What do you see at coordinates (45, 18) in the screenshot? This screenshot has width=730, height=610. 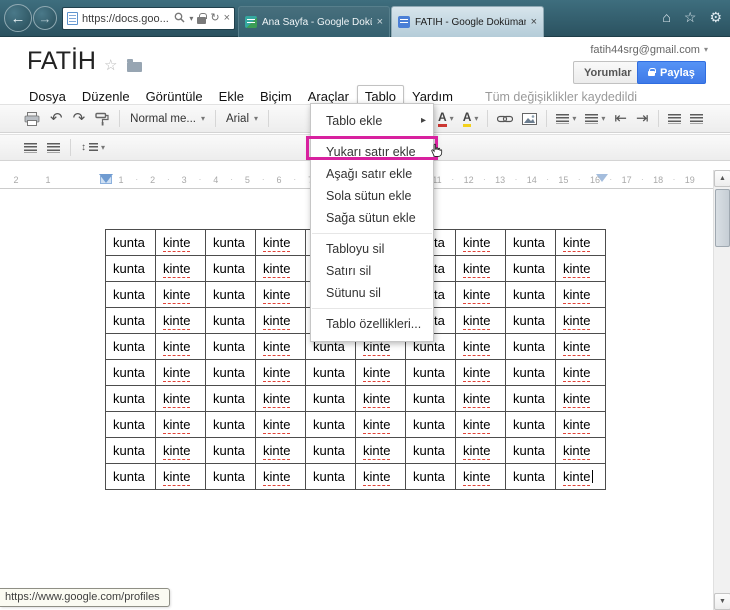 I see `forward-button: →` at bounding box center [45, 18].